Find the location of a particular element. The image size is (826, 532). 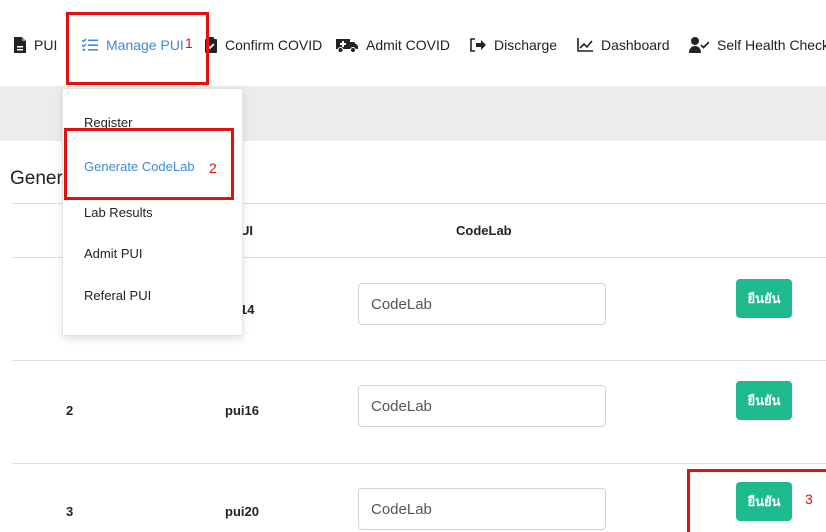

annotation-number-3: 3 is located at coordinates (809, 499).